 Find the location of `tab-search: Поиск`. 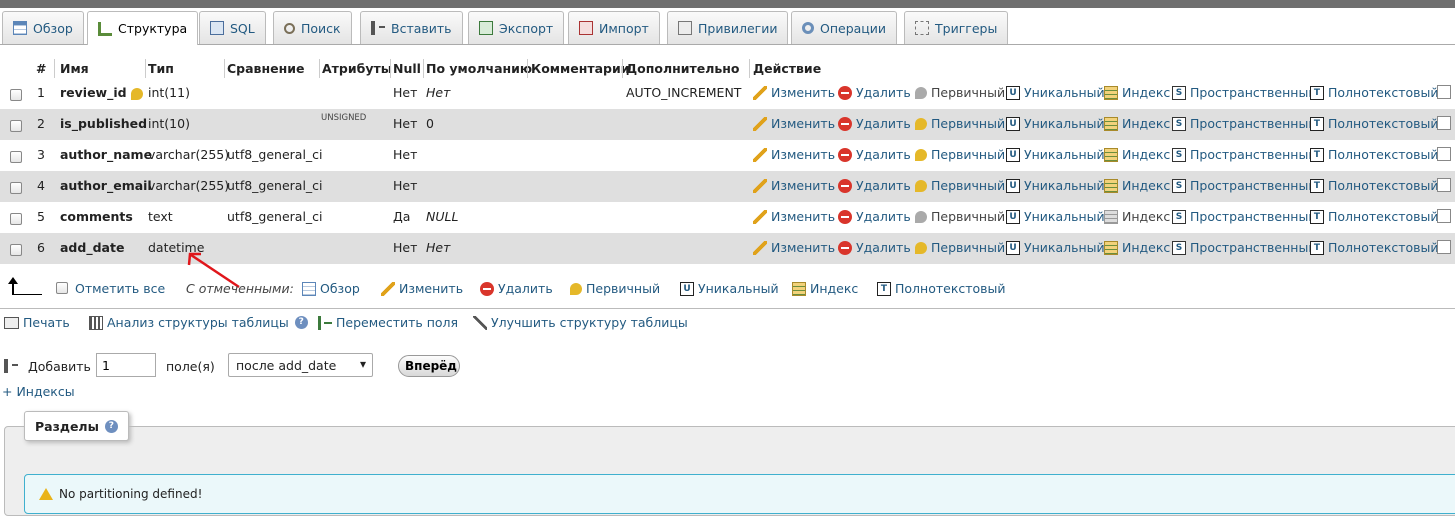

tab-search: Поиск is located at coordinates (312, 27).